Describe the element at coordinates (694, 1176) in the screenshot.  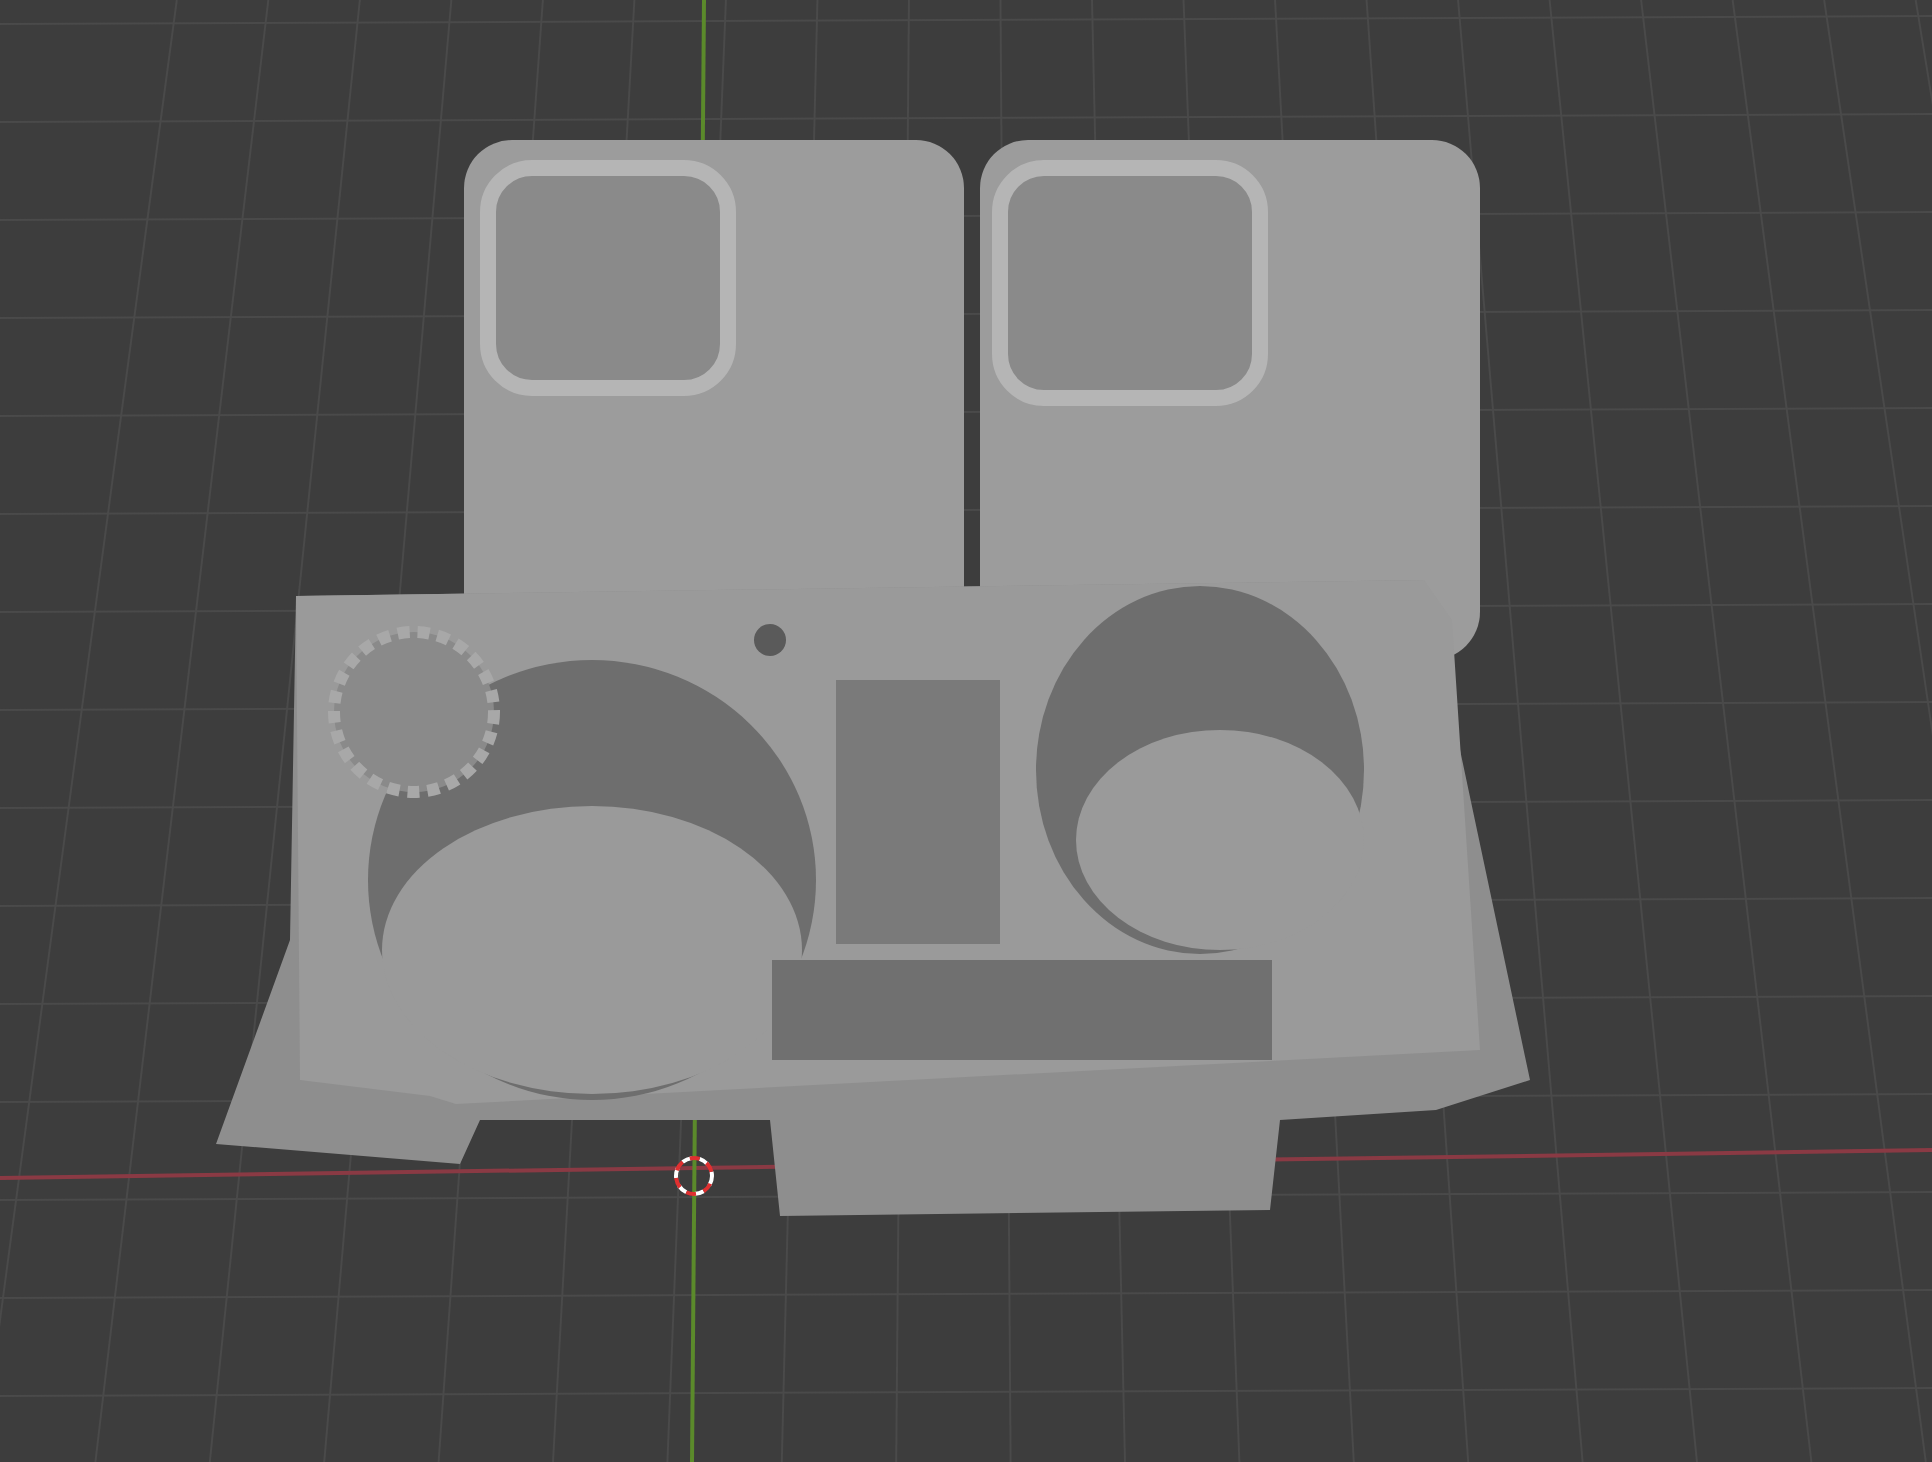
I see `3d-cursor-icon` at that location.